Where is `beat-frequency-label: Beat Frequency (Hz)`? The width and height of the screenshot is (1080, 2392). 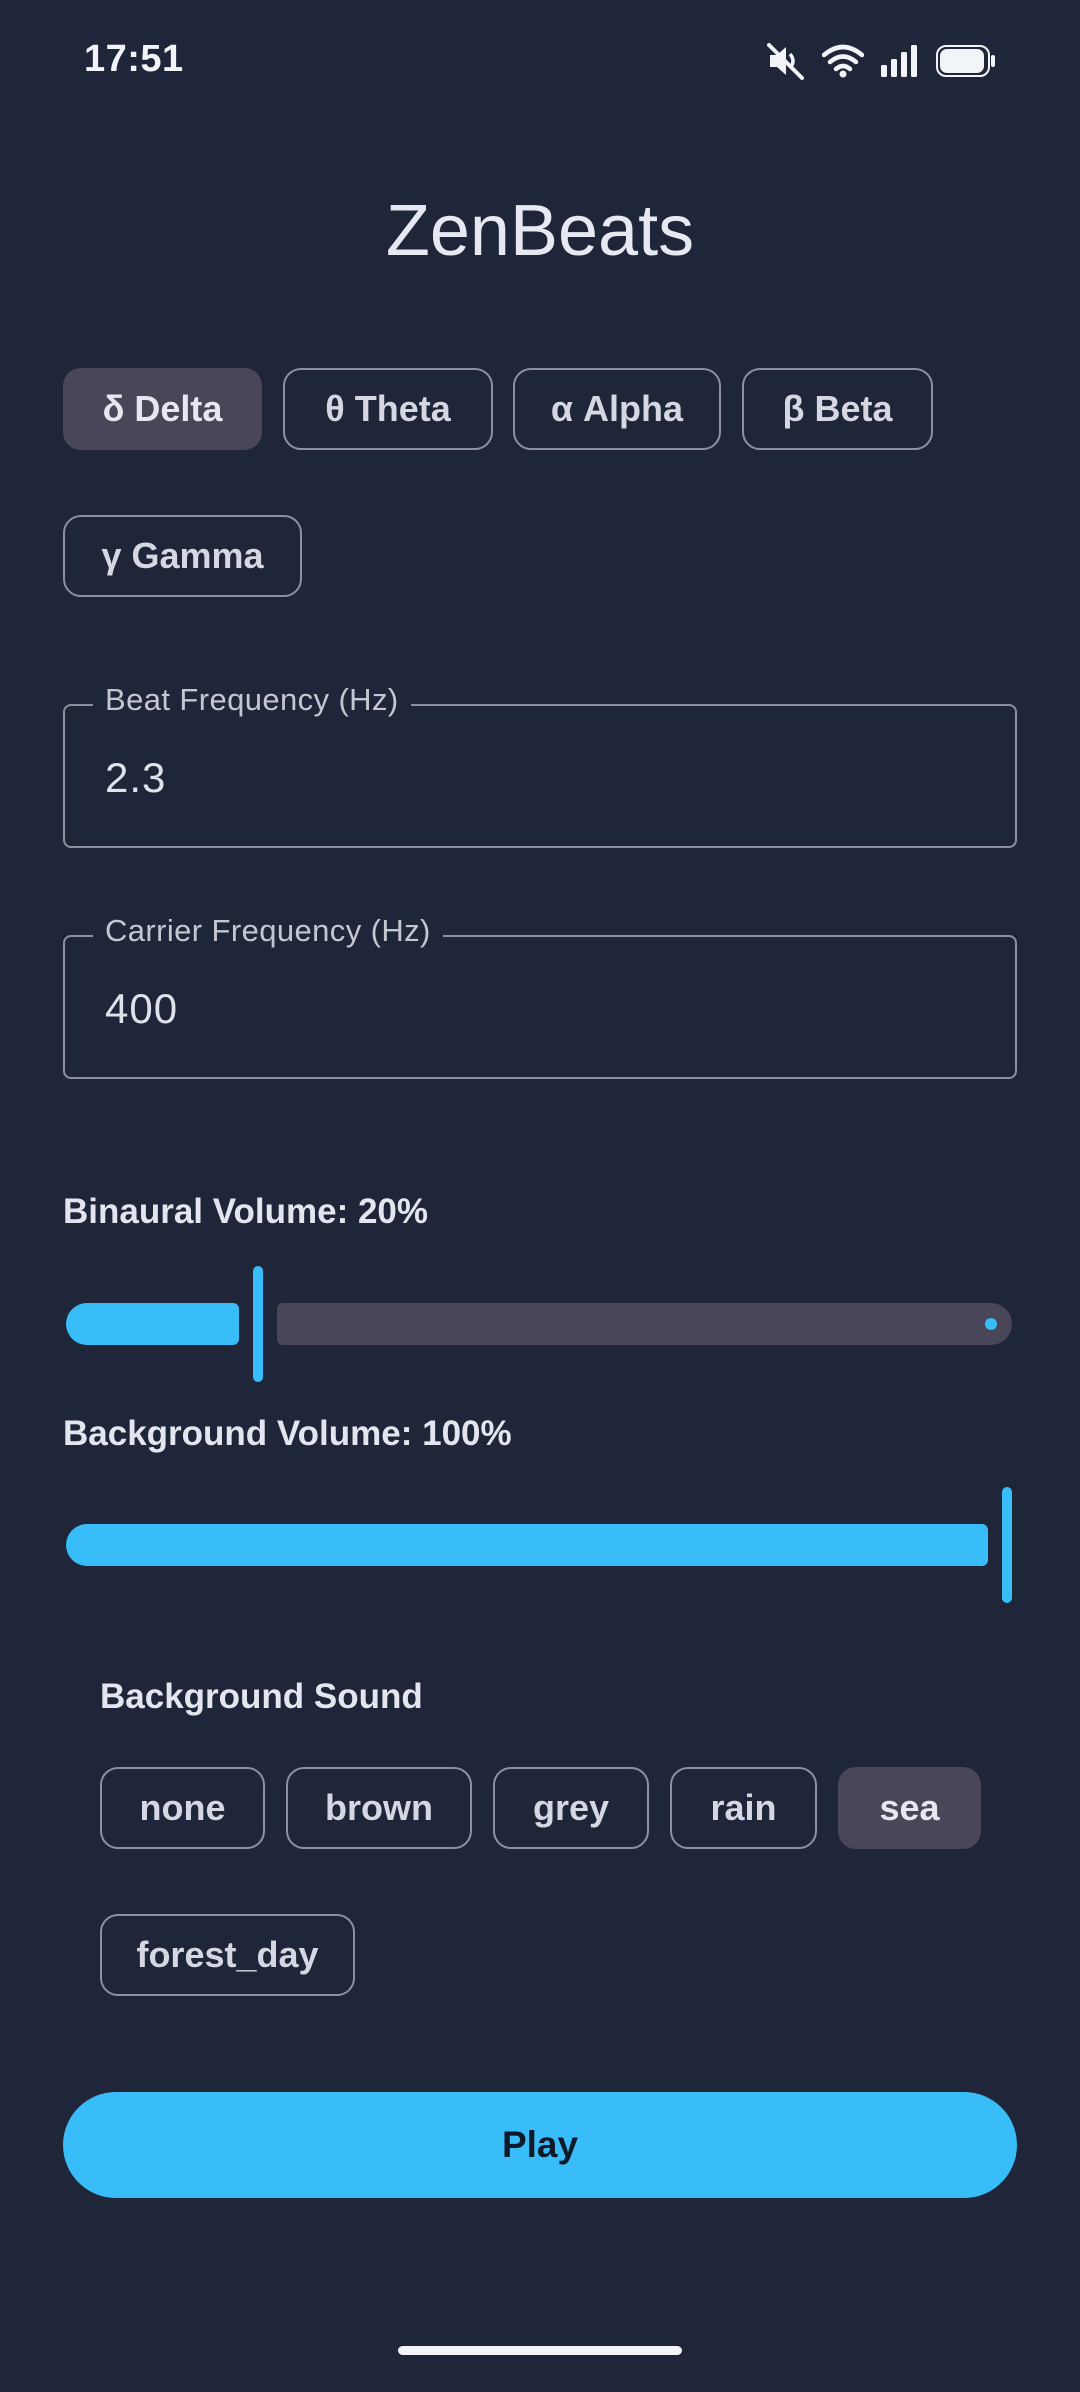 beat-frequency-label: Beat Frequency (Hz) is located at coordinates (252, 700).